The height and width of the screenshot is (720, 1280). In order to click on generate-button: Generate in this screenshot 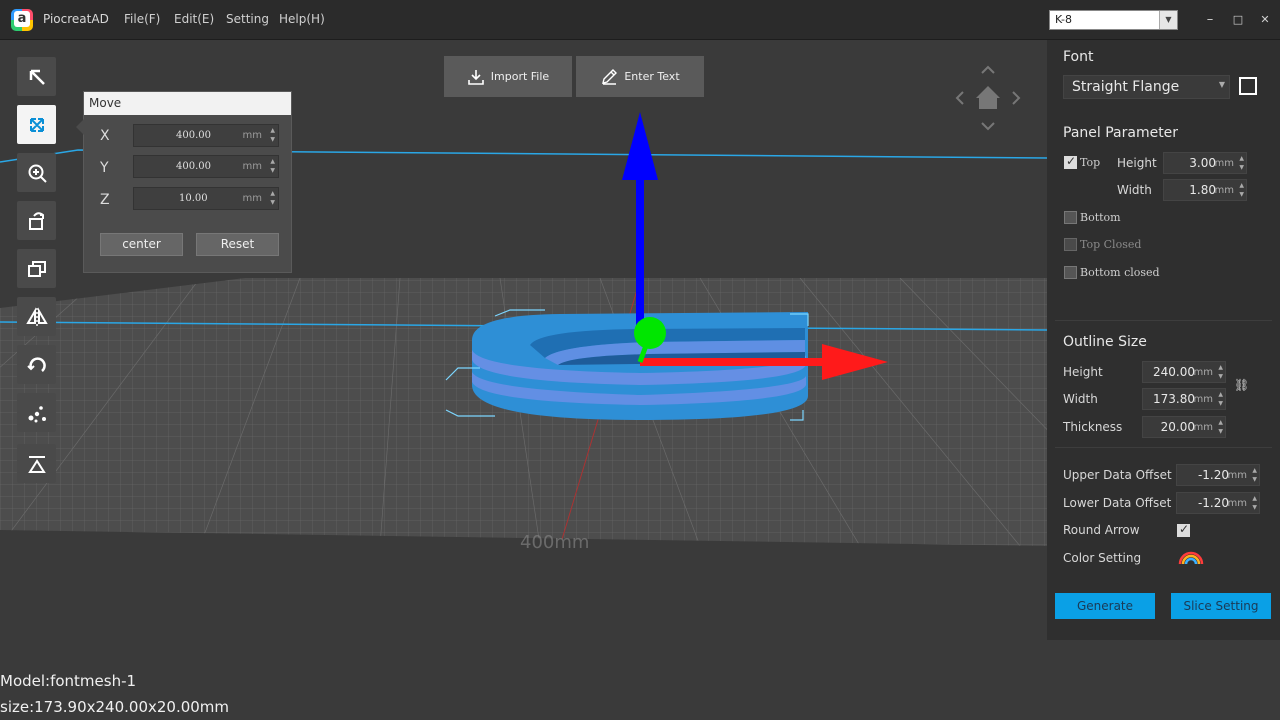, I will do `click(1105, 606)`.